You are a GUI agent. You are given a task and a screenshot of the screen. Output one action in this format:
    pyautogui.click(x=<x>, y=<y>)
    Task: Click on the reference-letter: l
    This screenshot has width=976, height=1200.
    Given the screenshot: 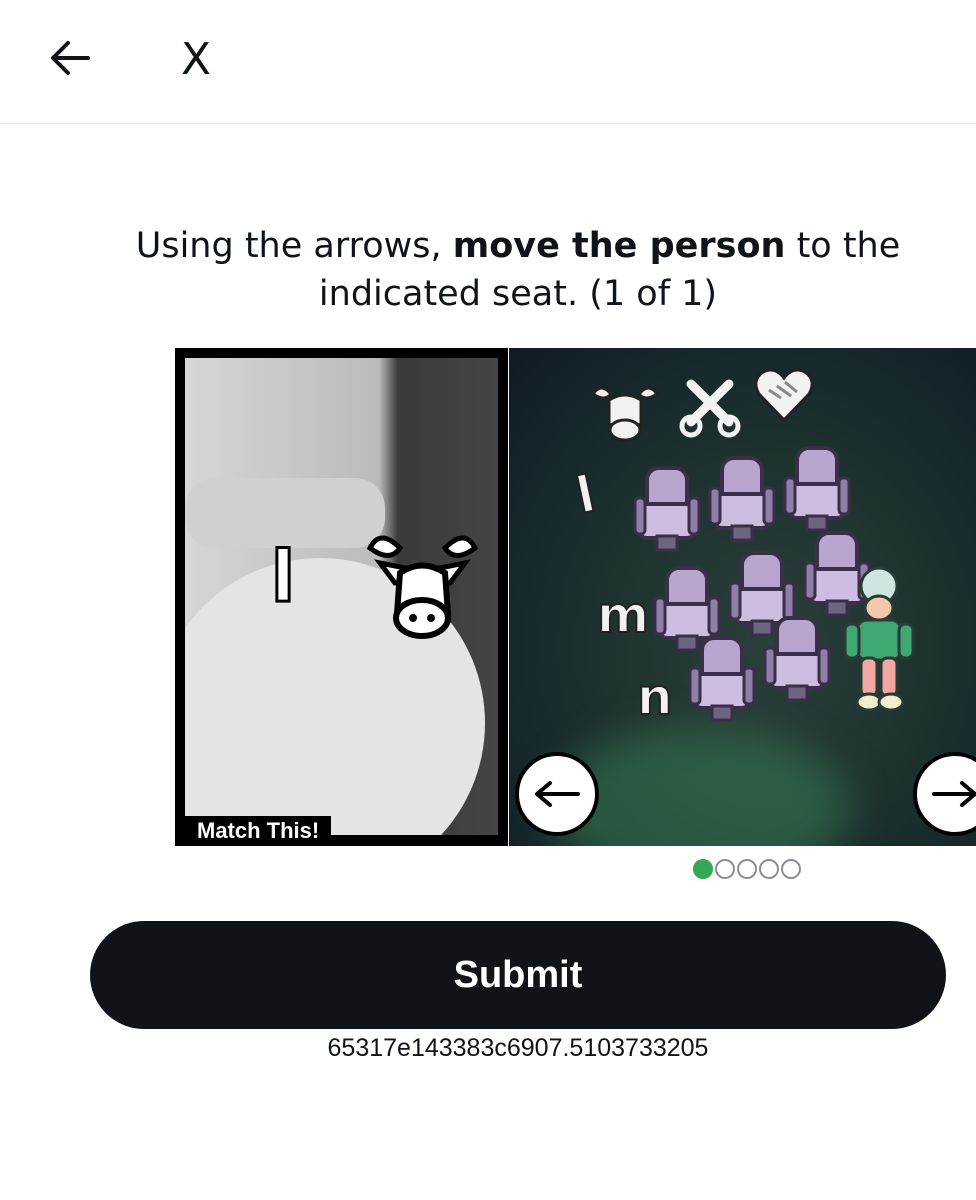 What is the action you would take?
    pyautogui.click(x=283, y=577)
    